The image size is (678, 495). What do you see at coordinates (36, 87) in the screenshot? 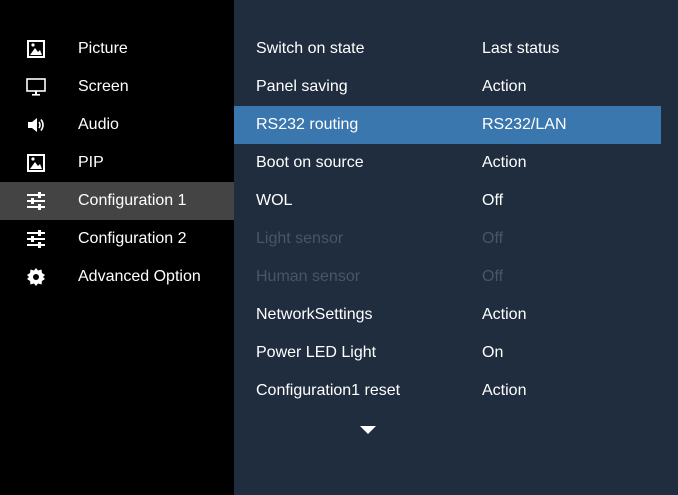
I see `monitor-icon` at bounding box center [36, 87].